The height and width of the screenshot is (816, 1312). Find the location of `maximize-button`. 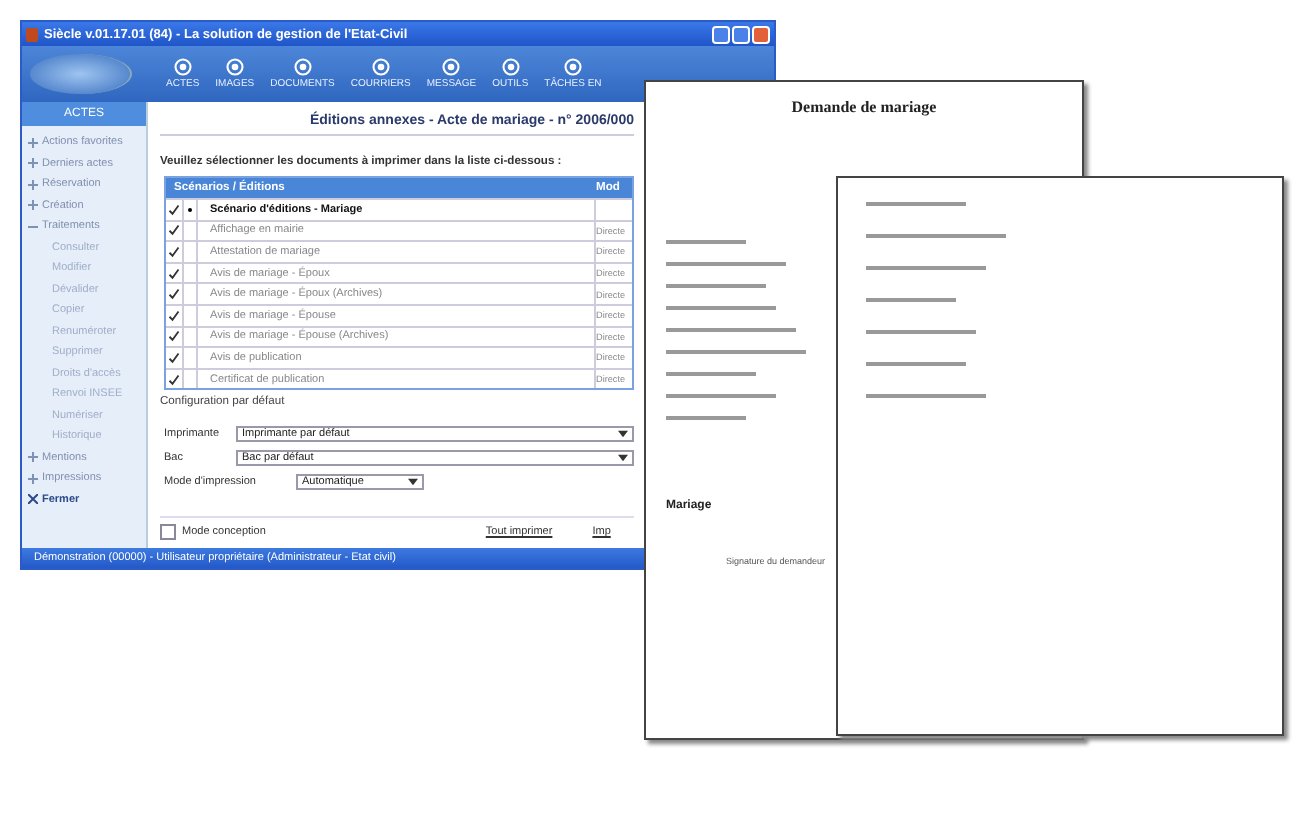

maximize-button is located at coordinates (741, 34).